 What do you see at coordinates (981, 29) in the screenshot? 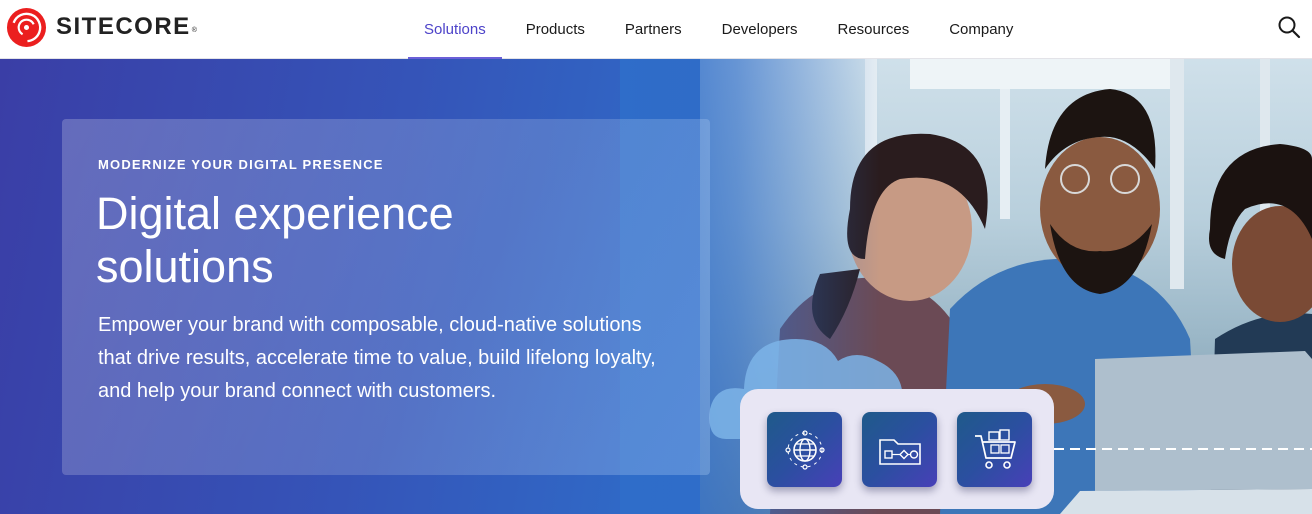
I see `nav-item-company: Company` at bounding box center [981, 29].